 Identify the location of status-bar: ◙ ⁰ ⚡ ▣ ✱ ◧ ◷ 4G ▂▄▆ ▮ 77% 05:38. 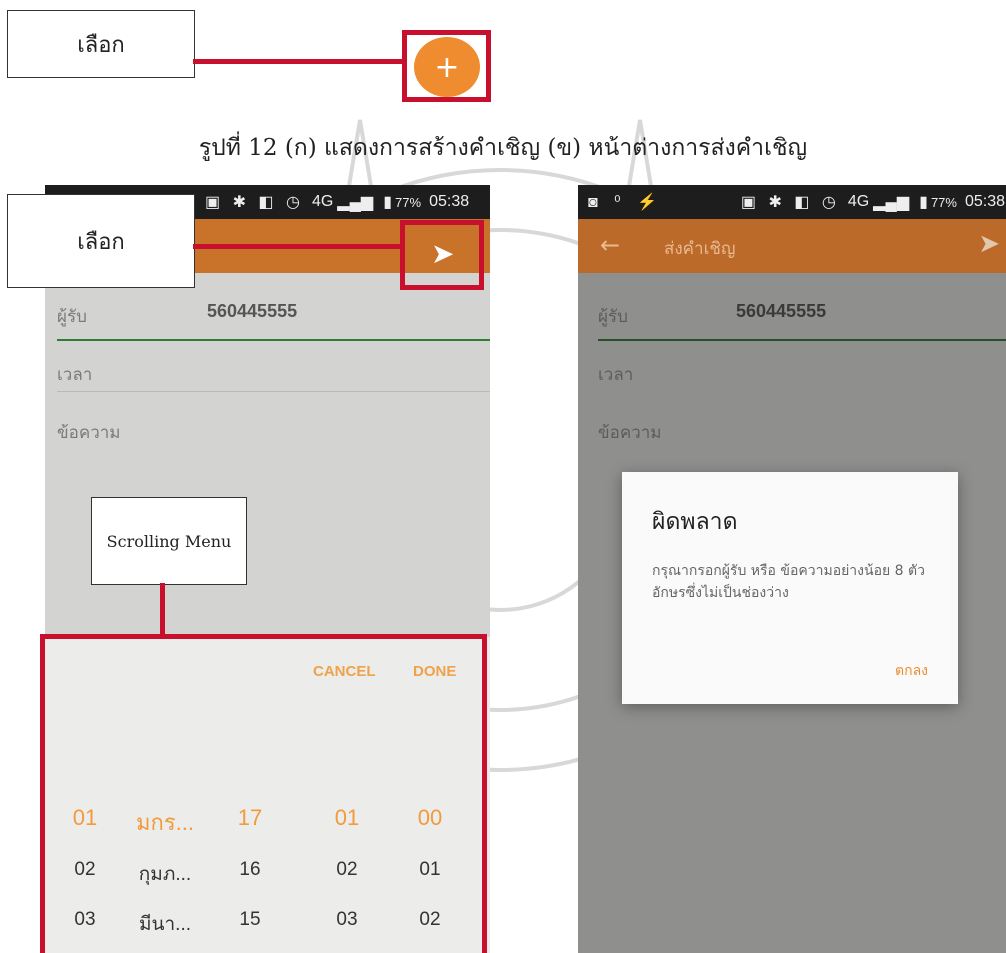
(792, 202).